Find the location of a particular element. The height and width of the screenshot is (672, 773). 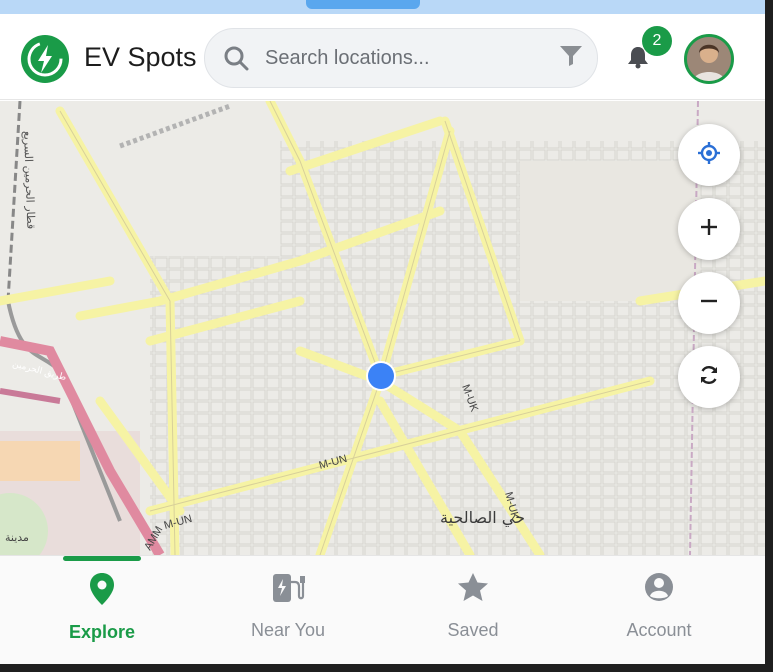

top-tab is located at coordinates (363, 4).